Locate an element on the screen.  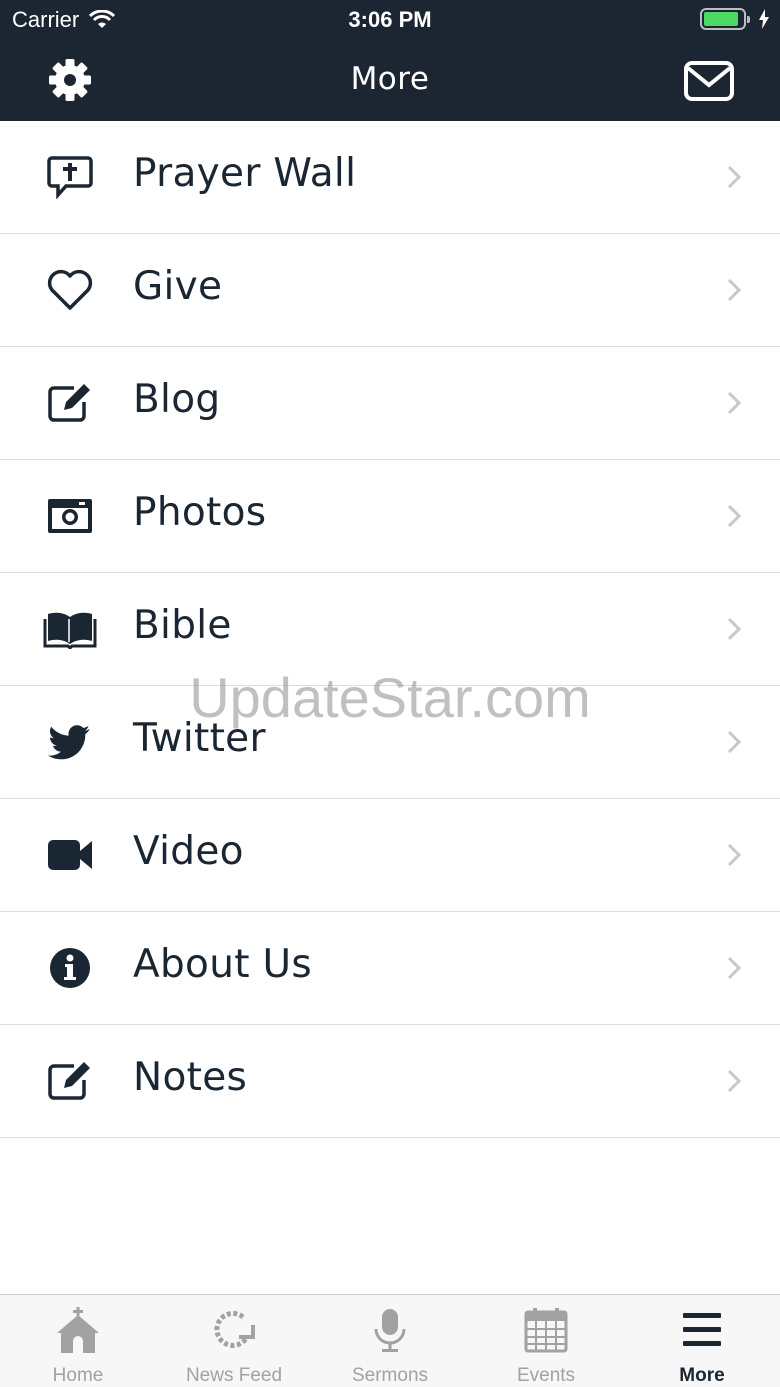
menu-item-photos: Photos is located at coordinates (390, 516).